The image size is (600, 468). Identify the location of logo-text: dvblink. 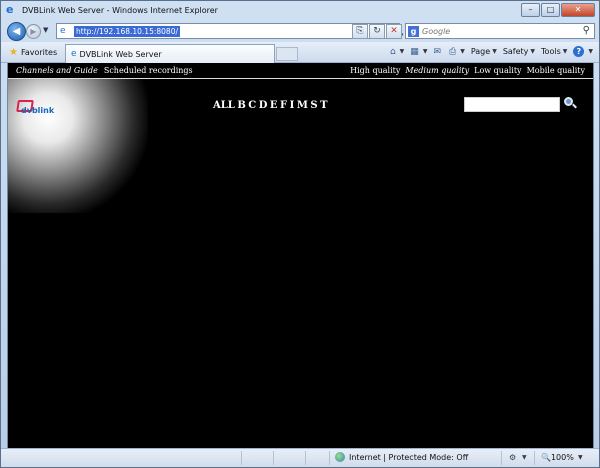
(38, 110).